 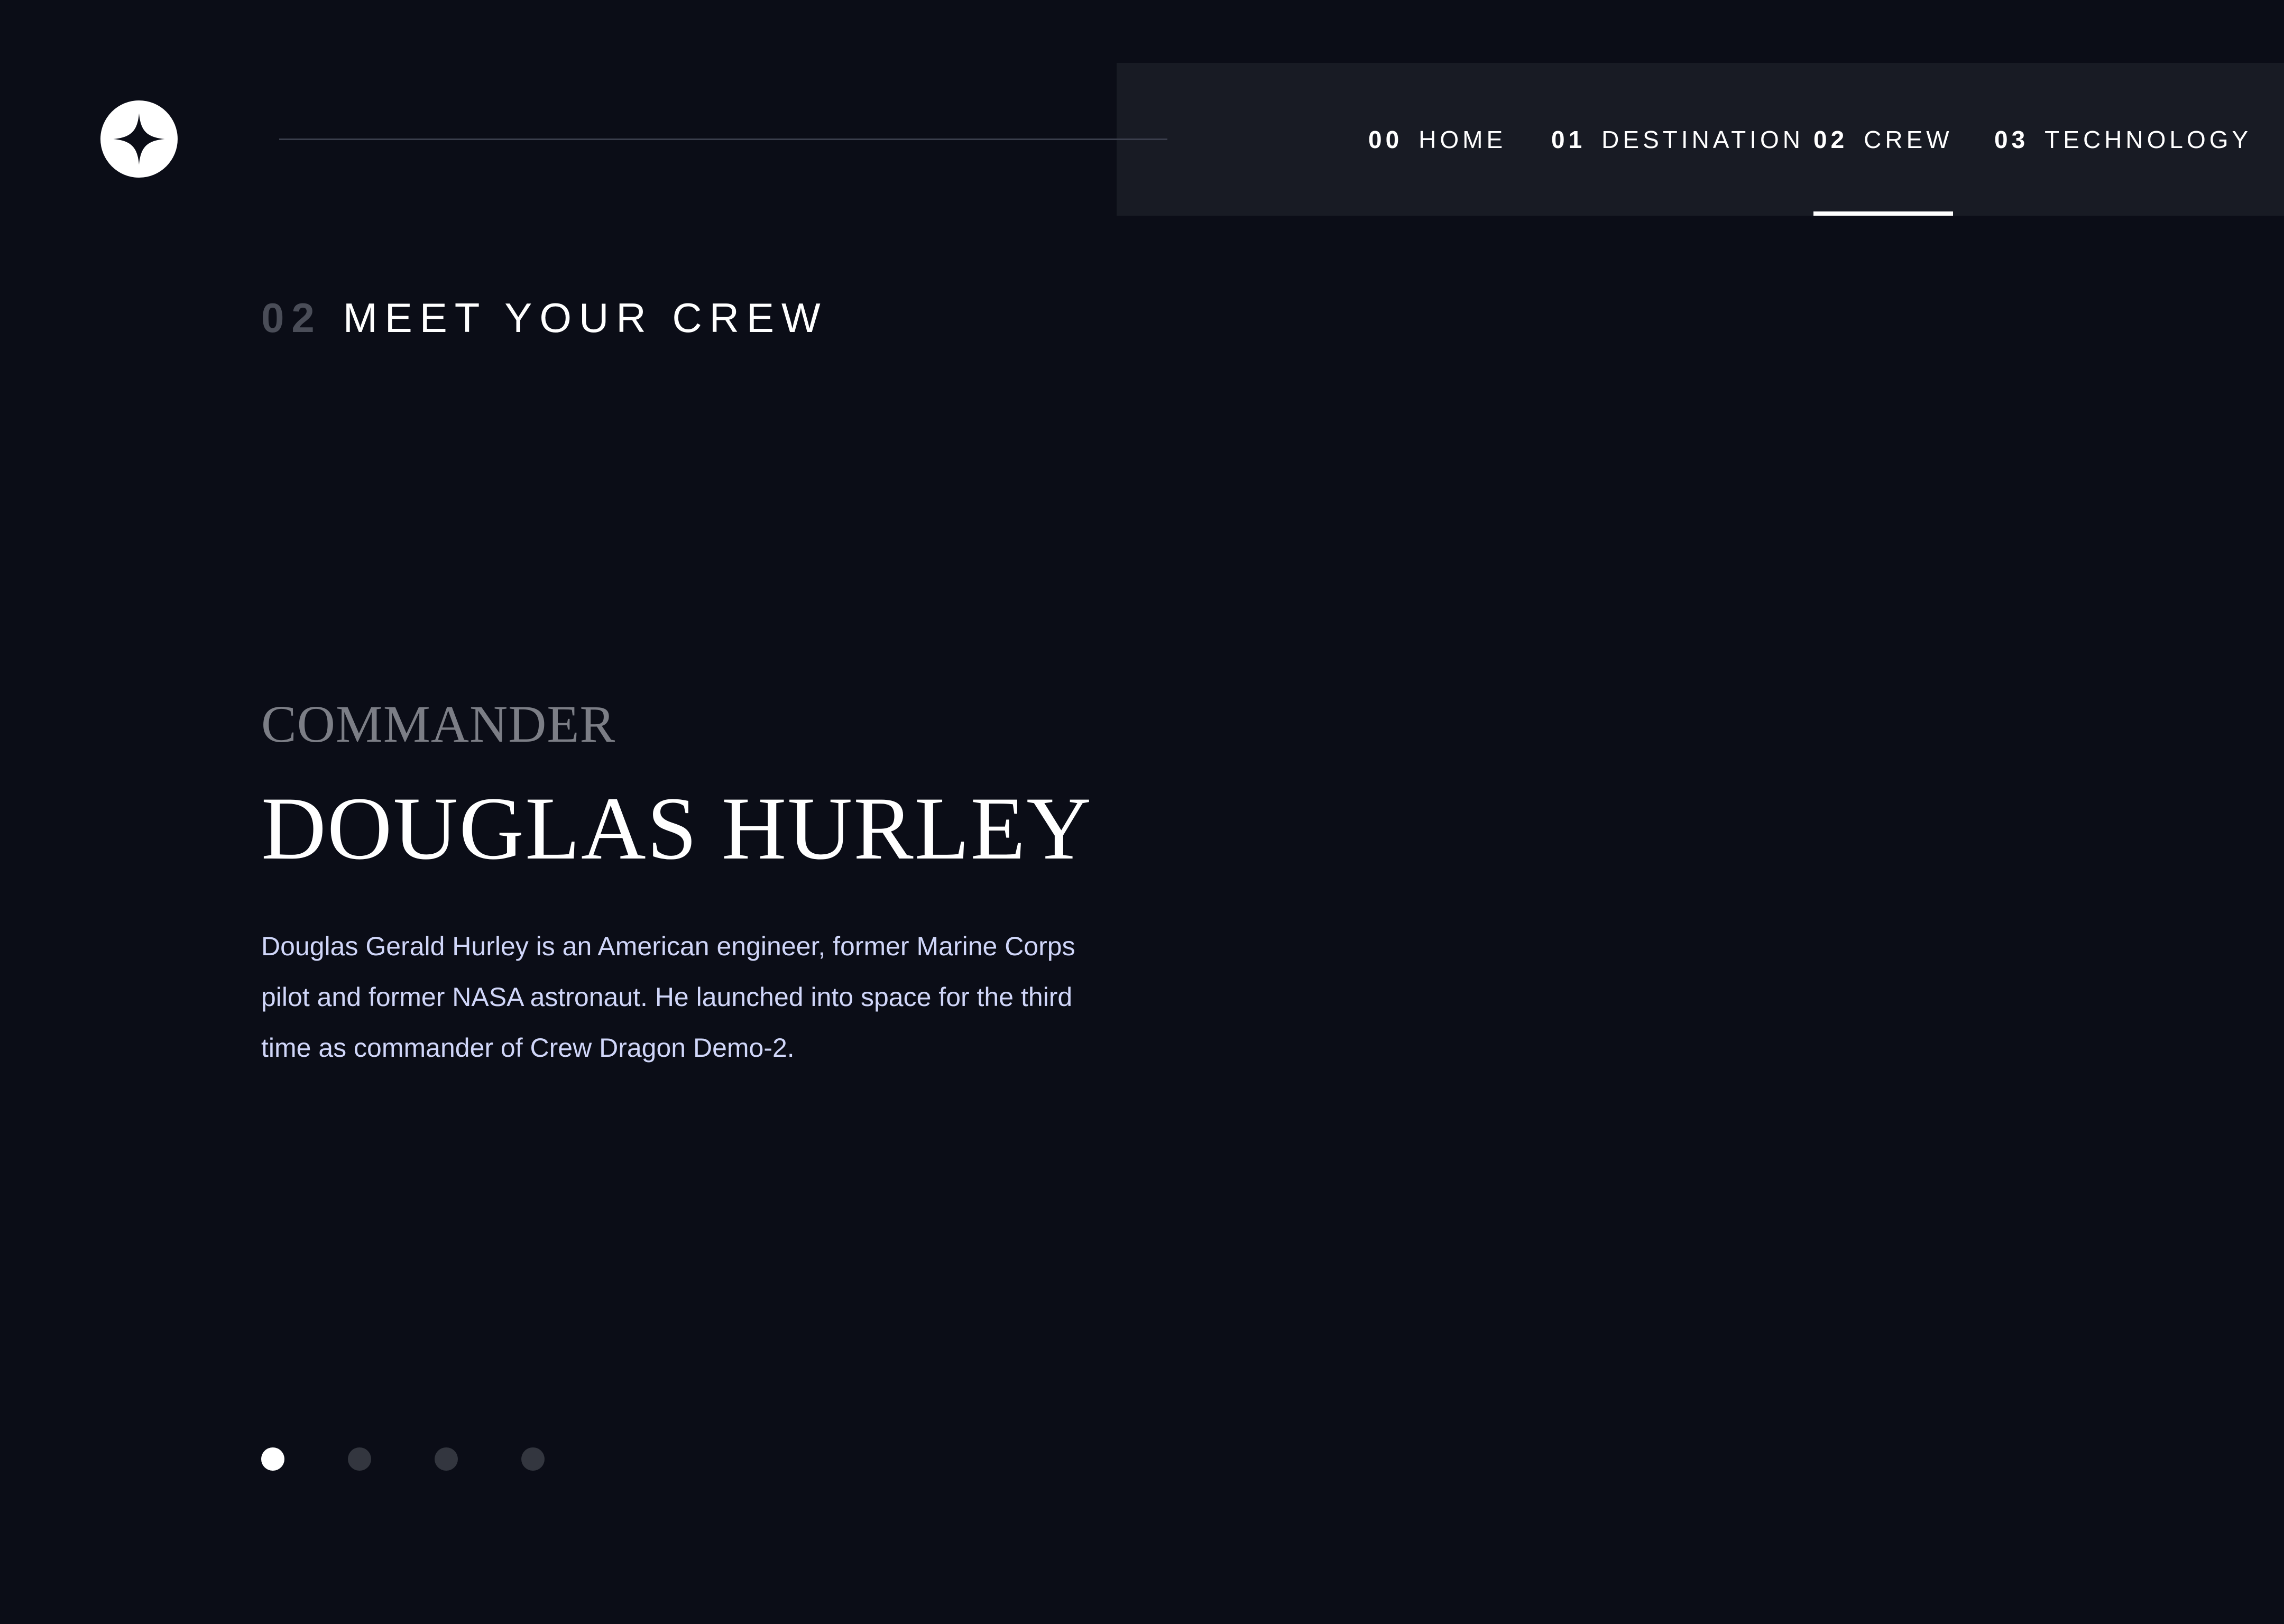 I want to click on nav-item-home: 00 HOME, so click(x=1437, y=139).